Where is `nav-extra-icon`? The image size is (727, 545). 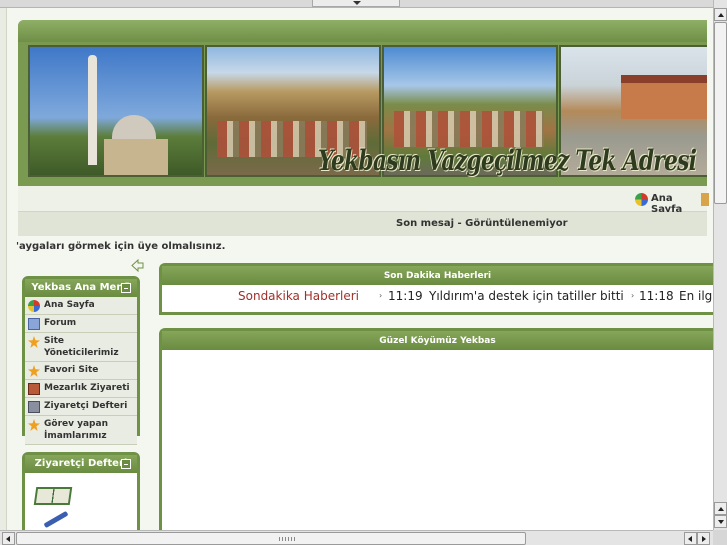 nav-extra-icon is located at coordinates (705, 199).